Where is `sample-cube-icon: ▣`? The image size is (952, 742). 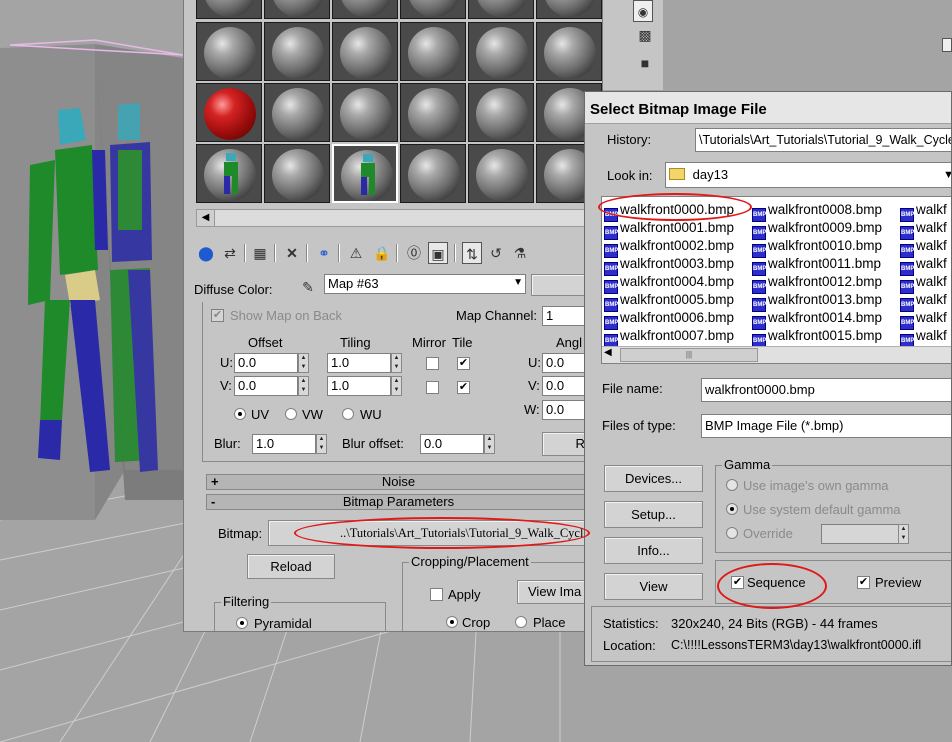 sample-cube-icon: ▣ is located at coordinates (438, 253).